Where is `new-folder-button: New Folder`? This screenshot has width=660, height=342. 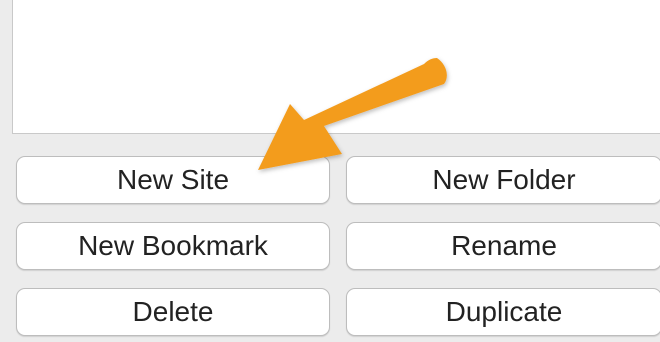 new-folder-button: New Folder is located at coordinates (503, 180).